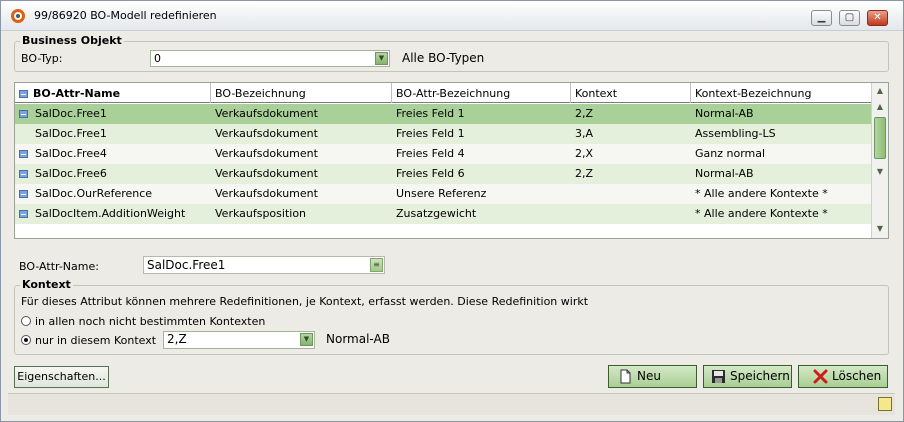 This screenshot has width=904, height=422. What do you see at coordinates (186, 265) in the screenshot?
I see `attr-name-value: SalDoc.Free1` at bounding box center [186, 265].